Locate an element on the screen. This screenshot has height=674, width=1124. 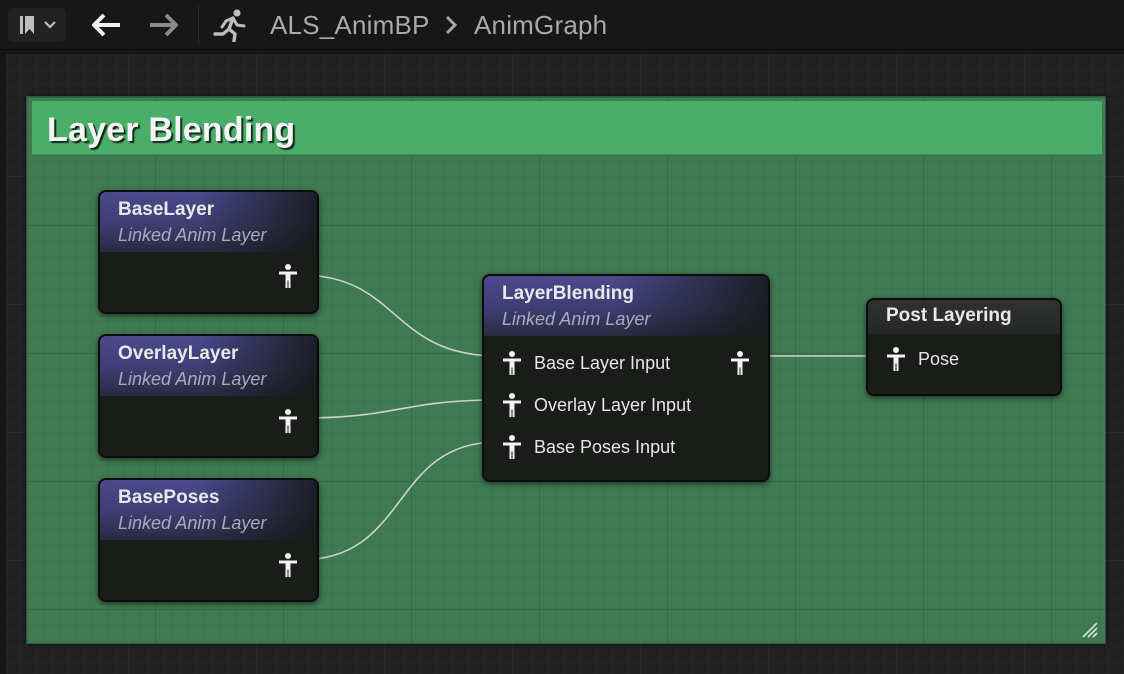
node-header: BaseLayer Linked Anim Layer is located at coordinates (208, 222).